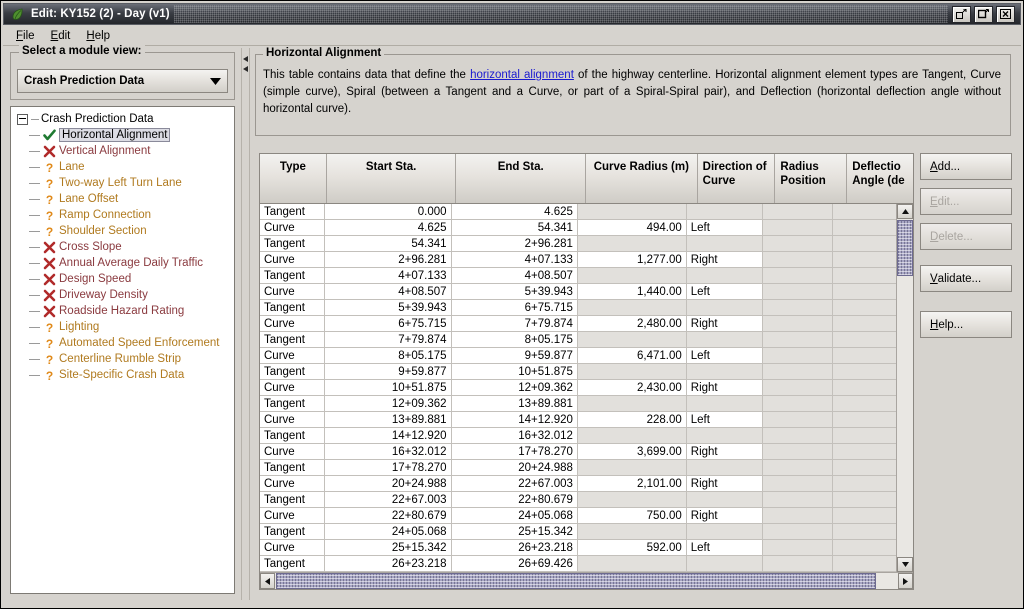  What do you see at coordinates (122, 81) in the screenshot?
I see `module-view-combobox: Crash Prediction Data` at bounding box center [122, 81].